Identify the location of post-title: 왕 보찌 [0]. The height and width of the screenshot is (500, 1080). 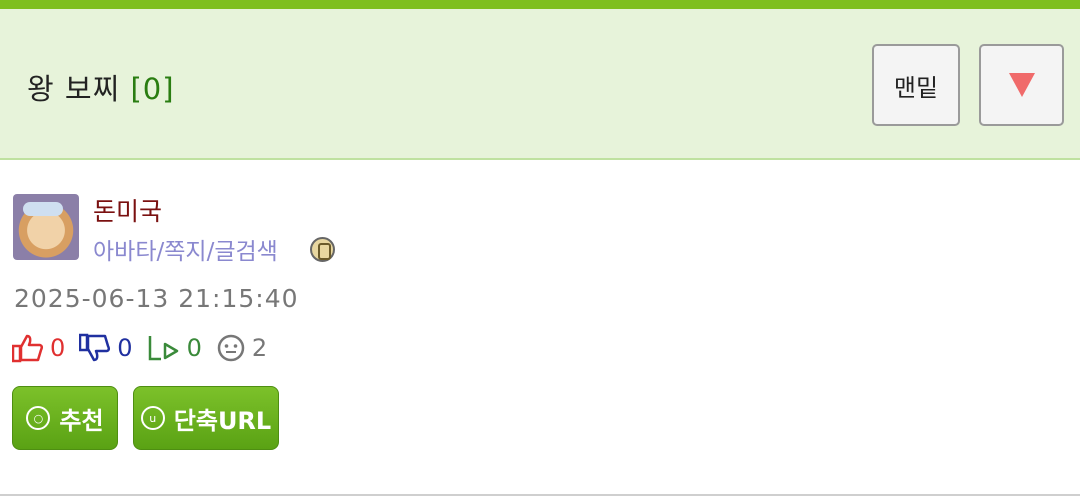
(101, 87).